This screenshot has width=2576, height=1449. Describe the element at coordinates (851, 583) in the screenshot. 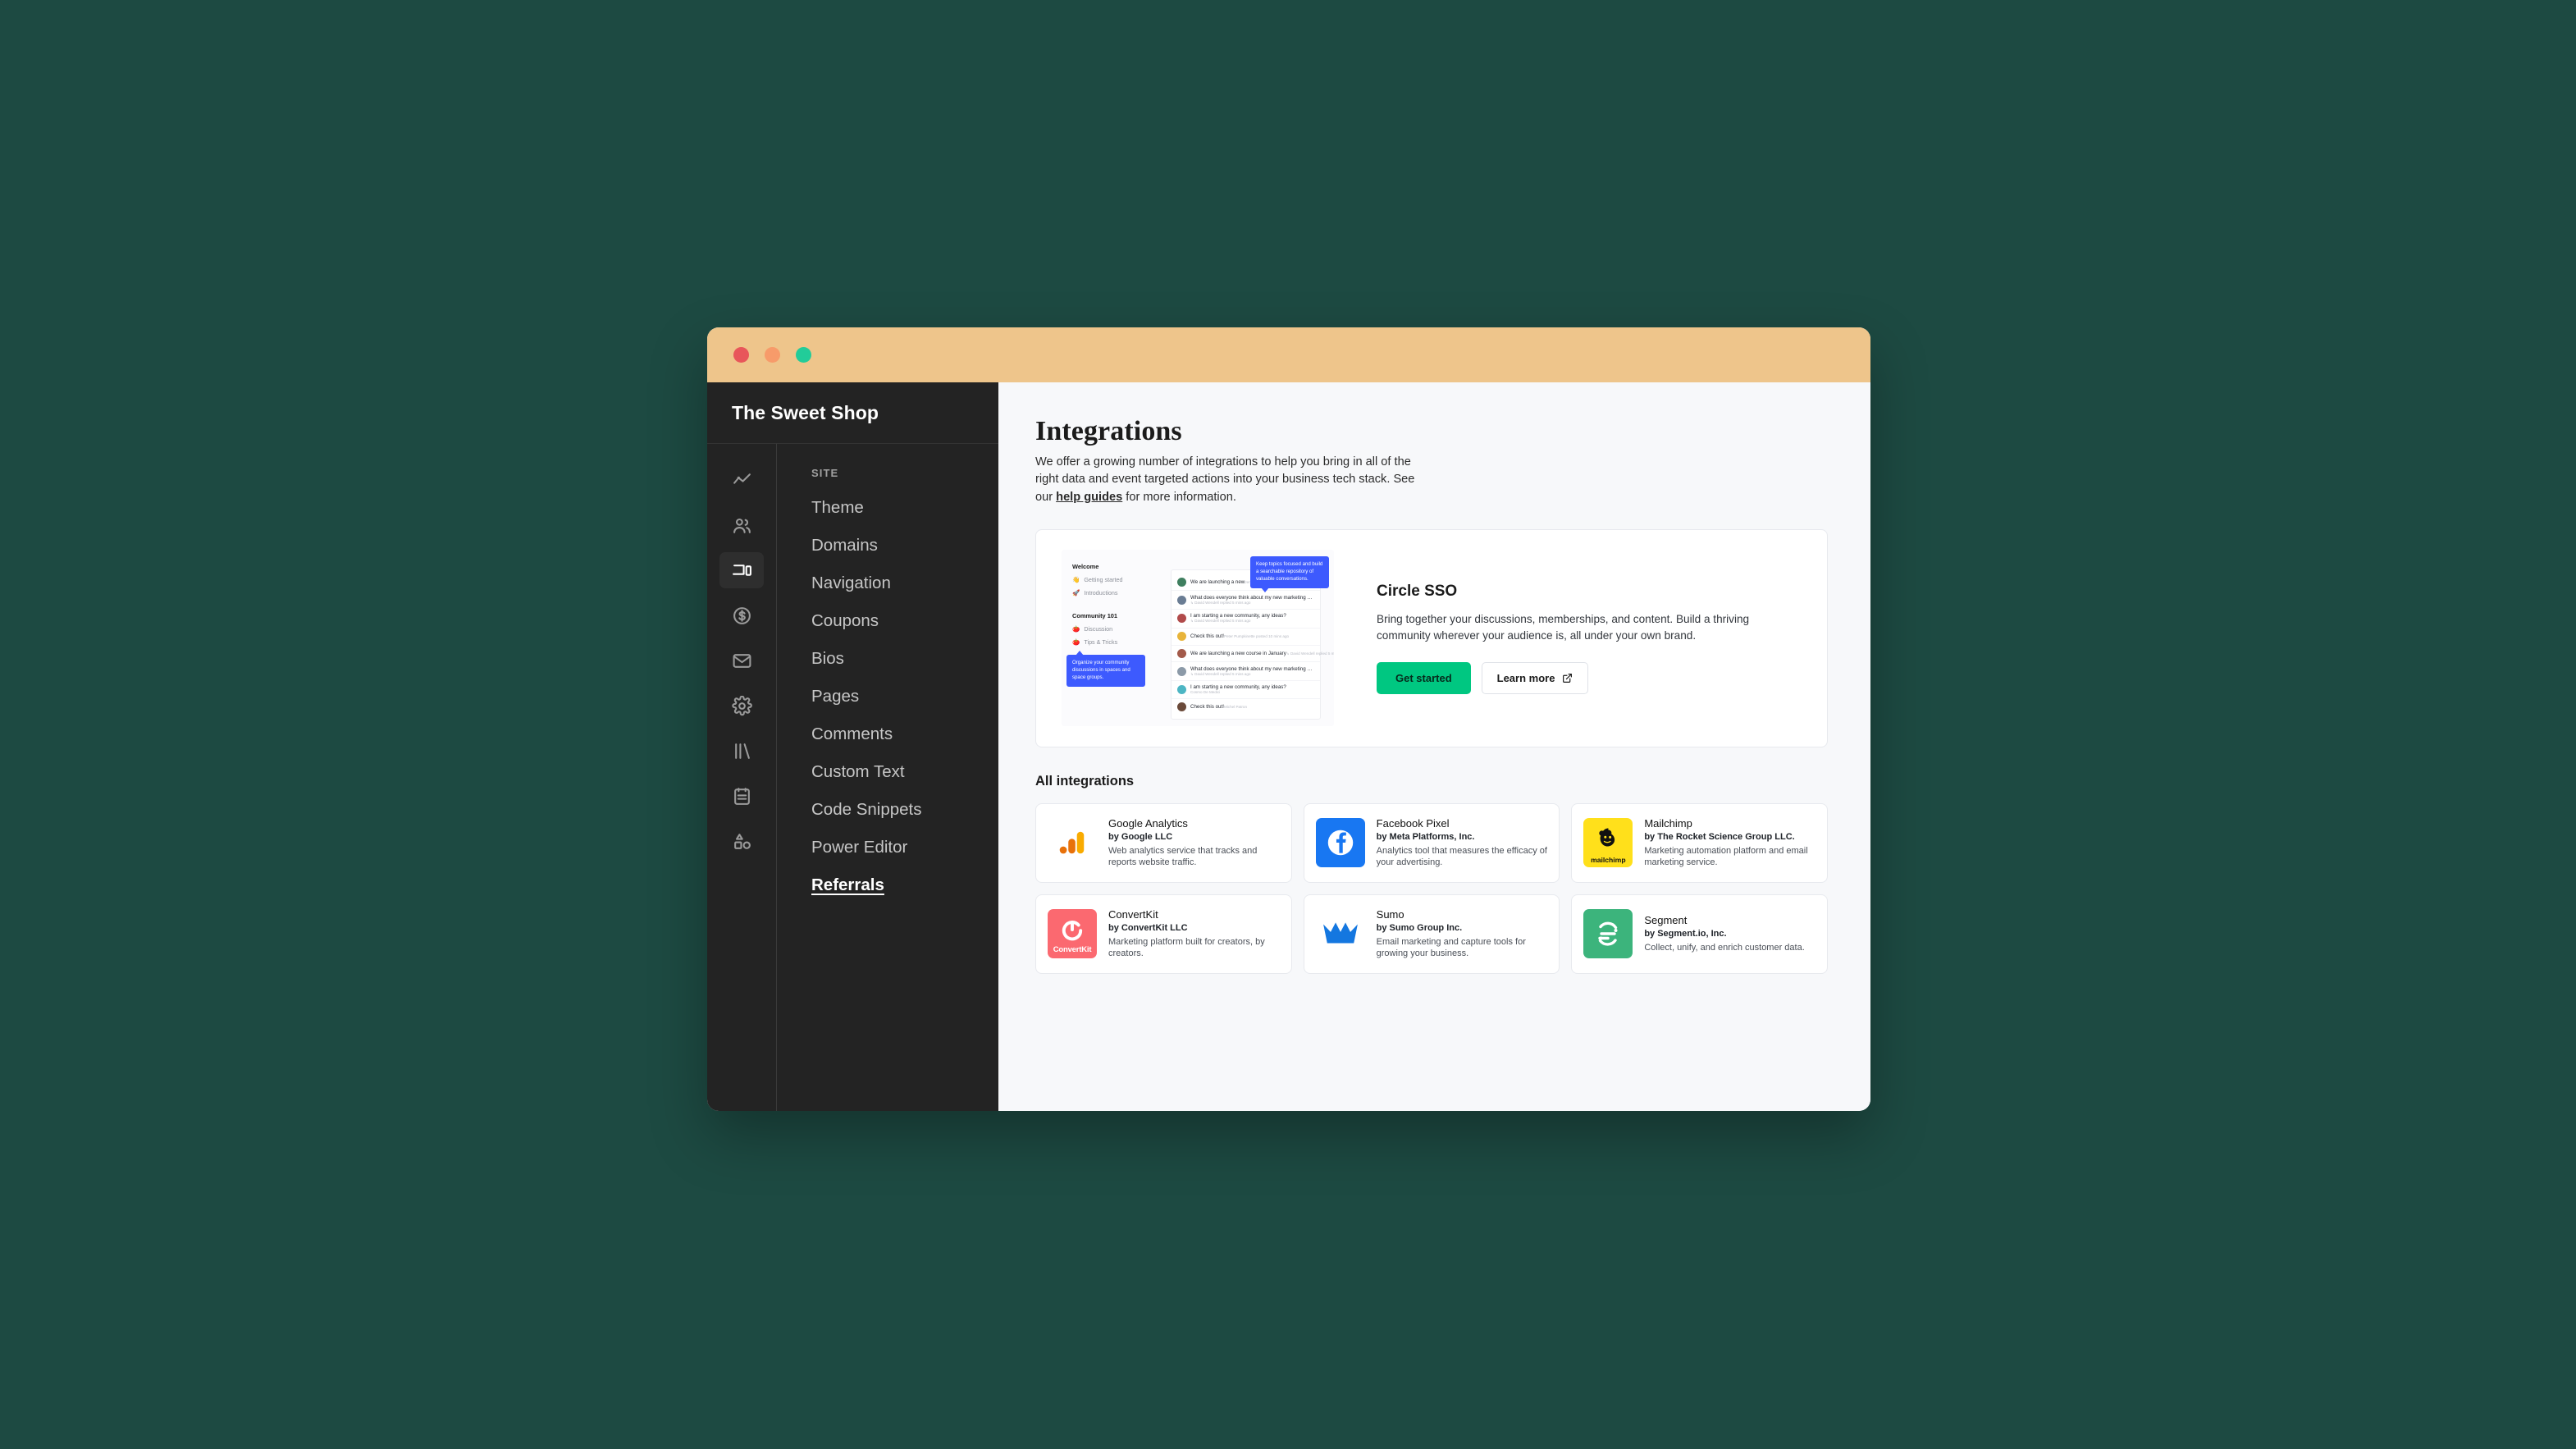

I see `sidebar-item-navigation: Navigation` at that location.